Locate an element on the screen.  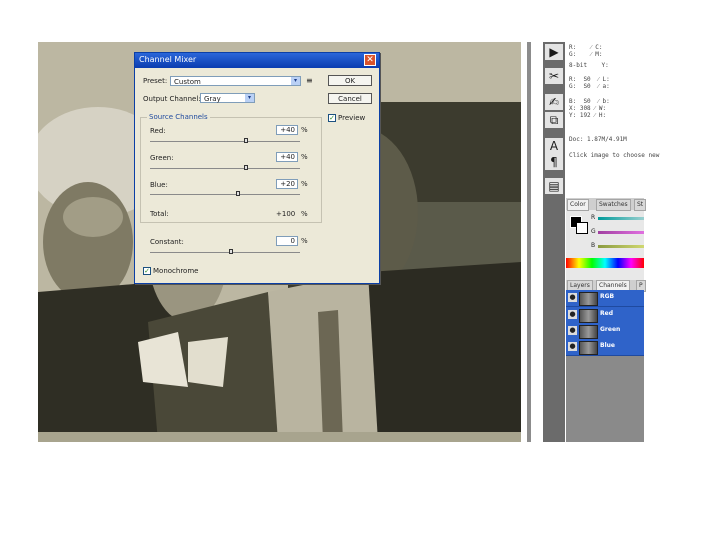
dialog-title: Channel Mixer is located at coordinates (168, 59).